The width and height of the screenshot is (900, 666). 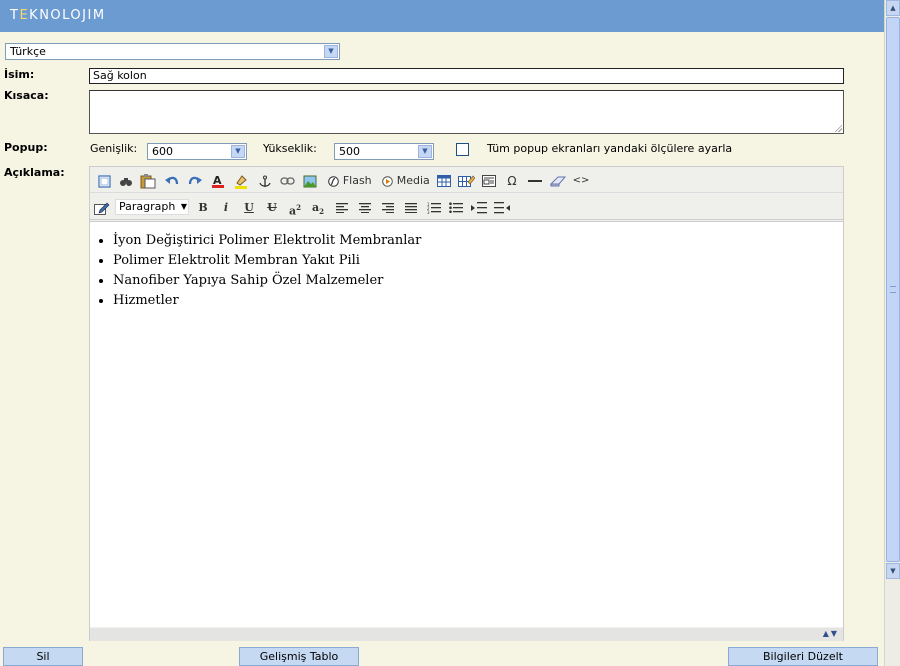 I want to click on superscript-button: a2, so click(x=295, y=208).